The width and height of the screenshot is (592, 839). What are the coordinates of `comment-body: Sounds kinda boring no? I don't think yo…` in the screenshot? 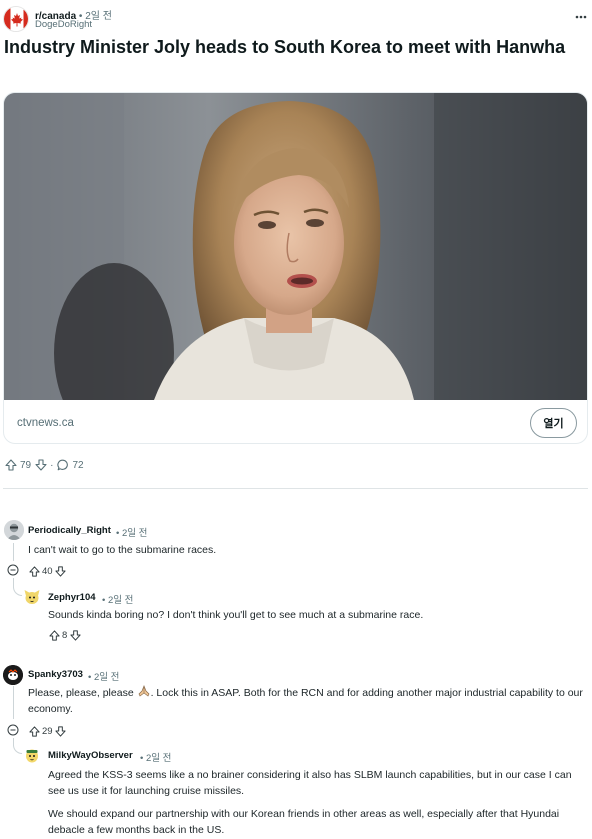 It's located at (236, 615).